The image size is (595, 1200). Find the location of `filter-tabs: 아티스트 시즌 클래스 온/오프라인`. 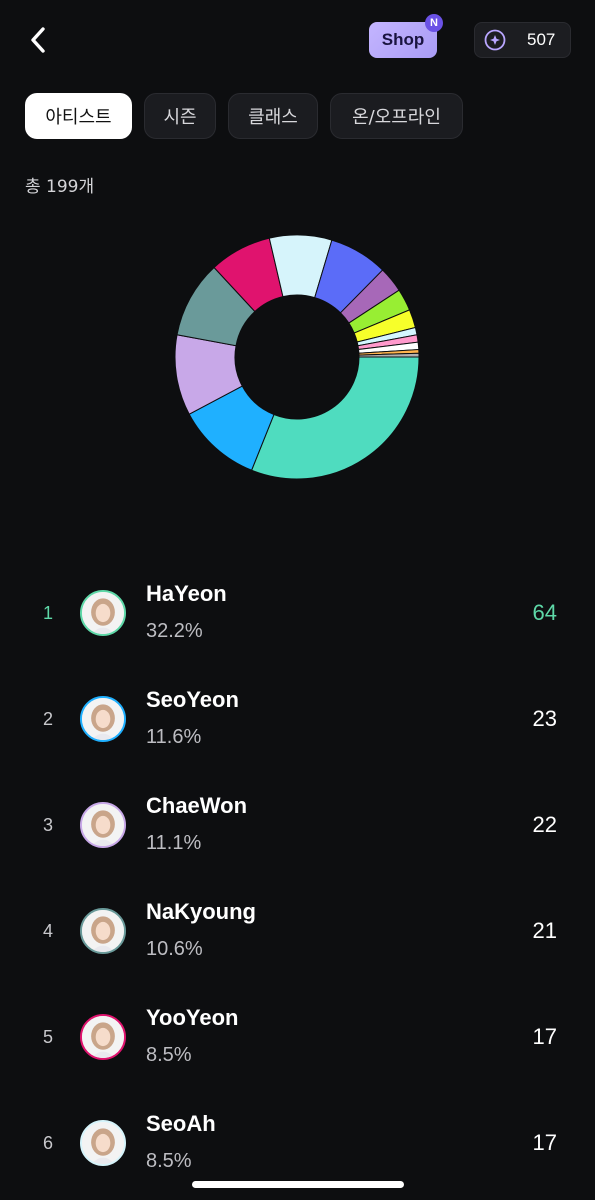

filter-tabs: 아티스트 시즌 클래스 온/오프라인 is located at coordinates (244, 116).